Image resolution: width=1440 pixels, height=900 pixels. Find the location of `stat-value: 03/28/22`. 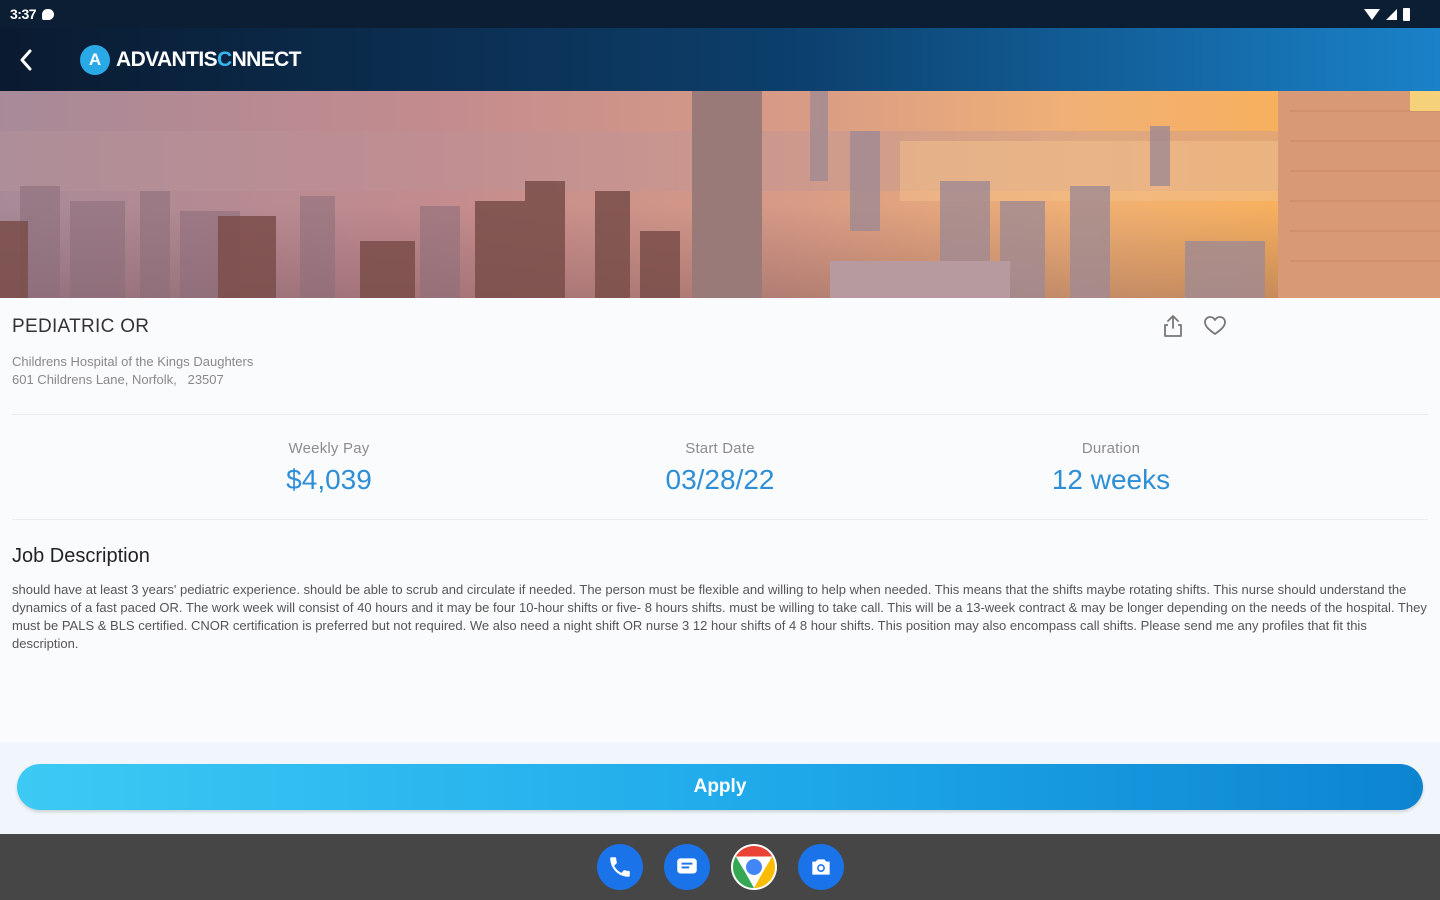

stat-value: 03/28/22 is located at coordinates (720, 479).